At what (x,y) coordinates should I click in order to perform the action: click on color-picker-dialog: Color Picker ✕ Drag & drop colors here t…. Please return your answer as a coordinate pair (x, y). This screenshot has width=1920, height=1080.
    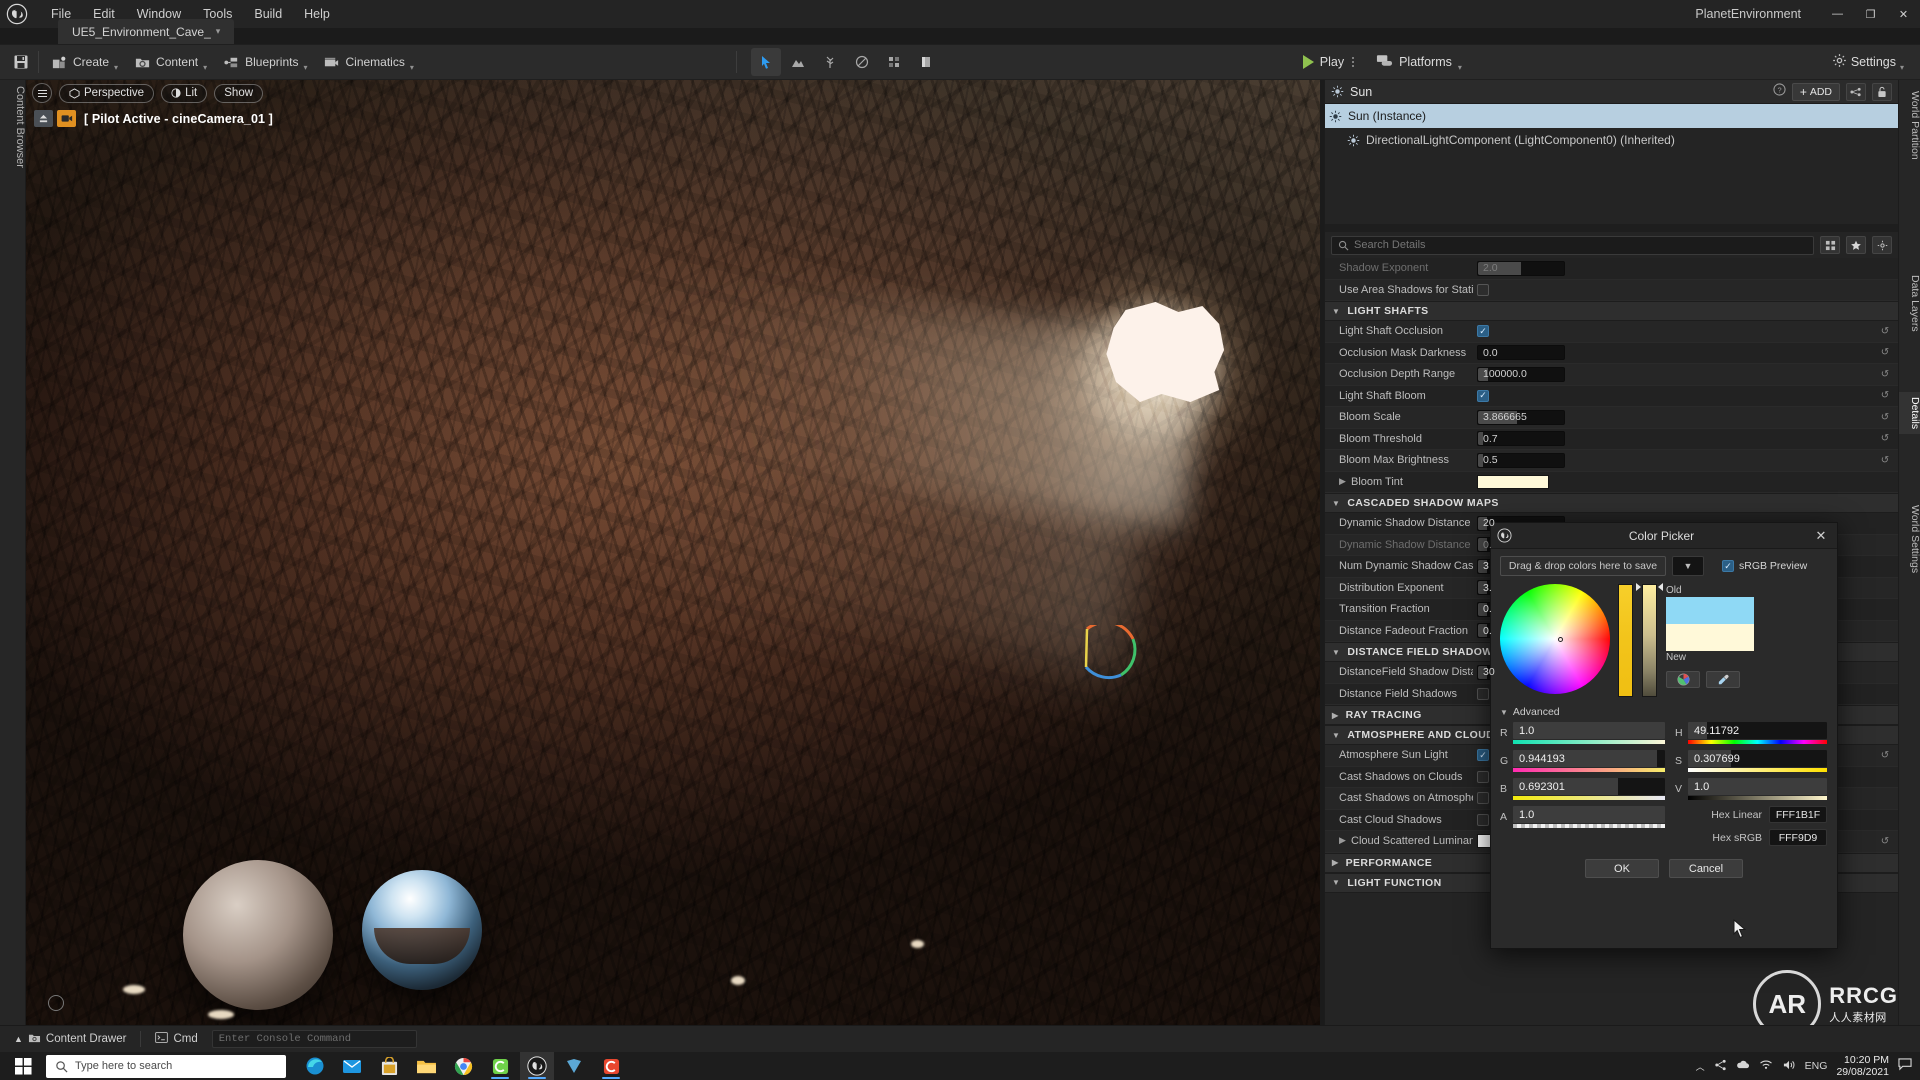
    Looking at the image, I should click on (1664, 735).